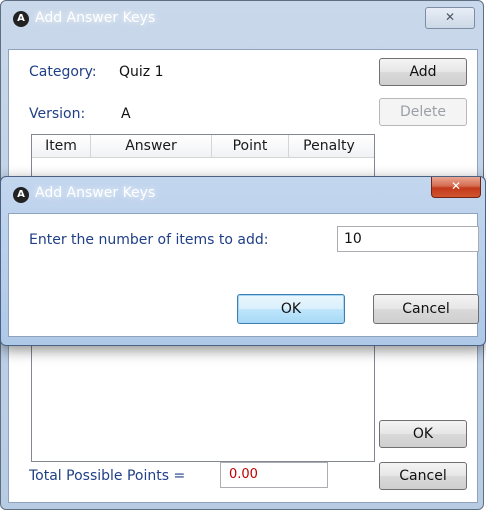  I want to click on dialog-close-button: ✕, so click(456, 187).